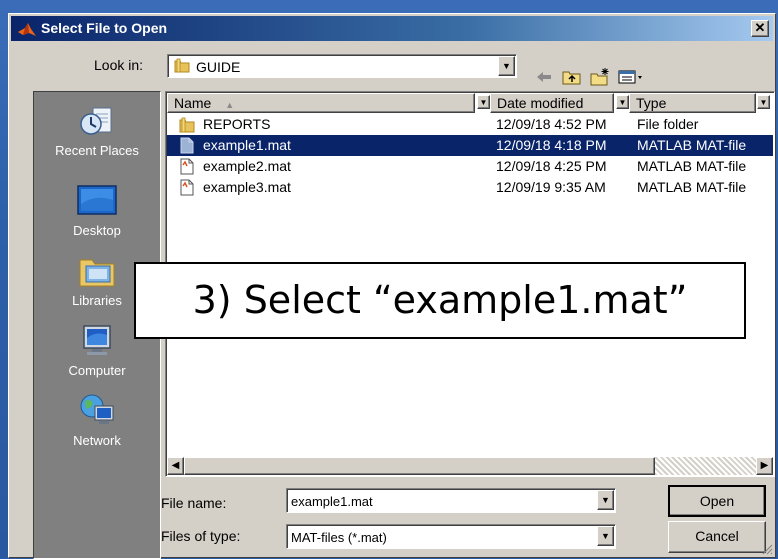  What do you see at coordinates (631, 77) in the screenshot?
I see `view-menu-icon` at bounding box center [631, 77].